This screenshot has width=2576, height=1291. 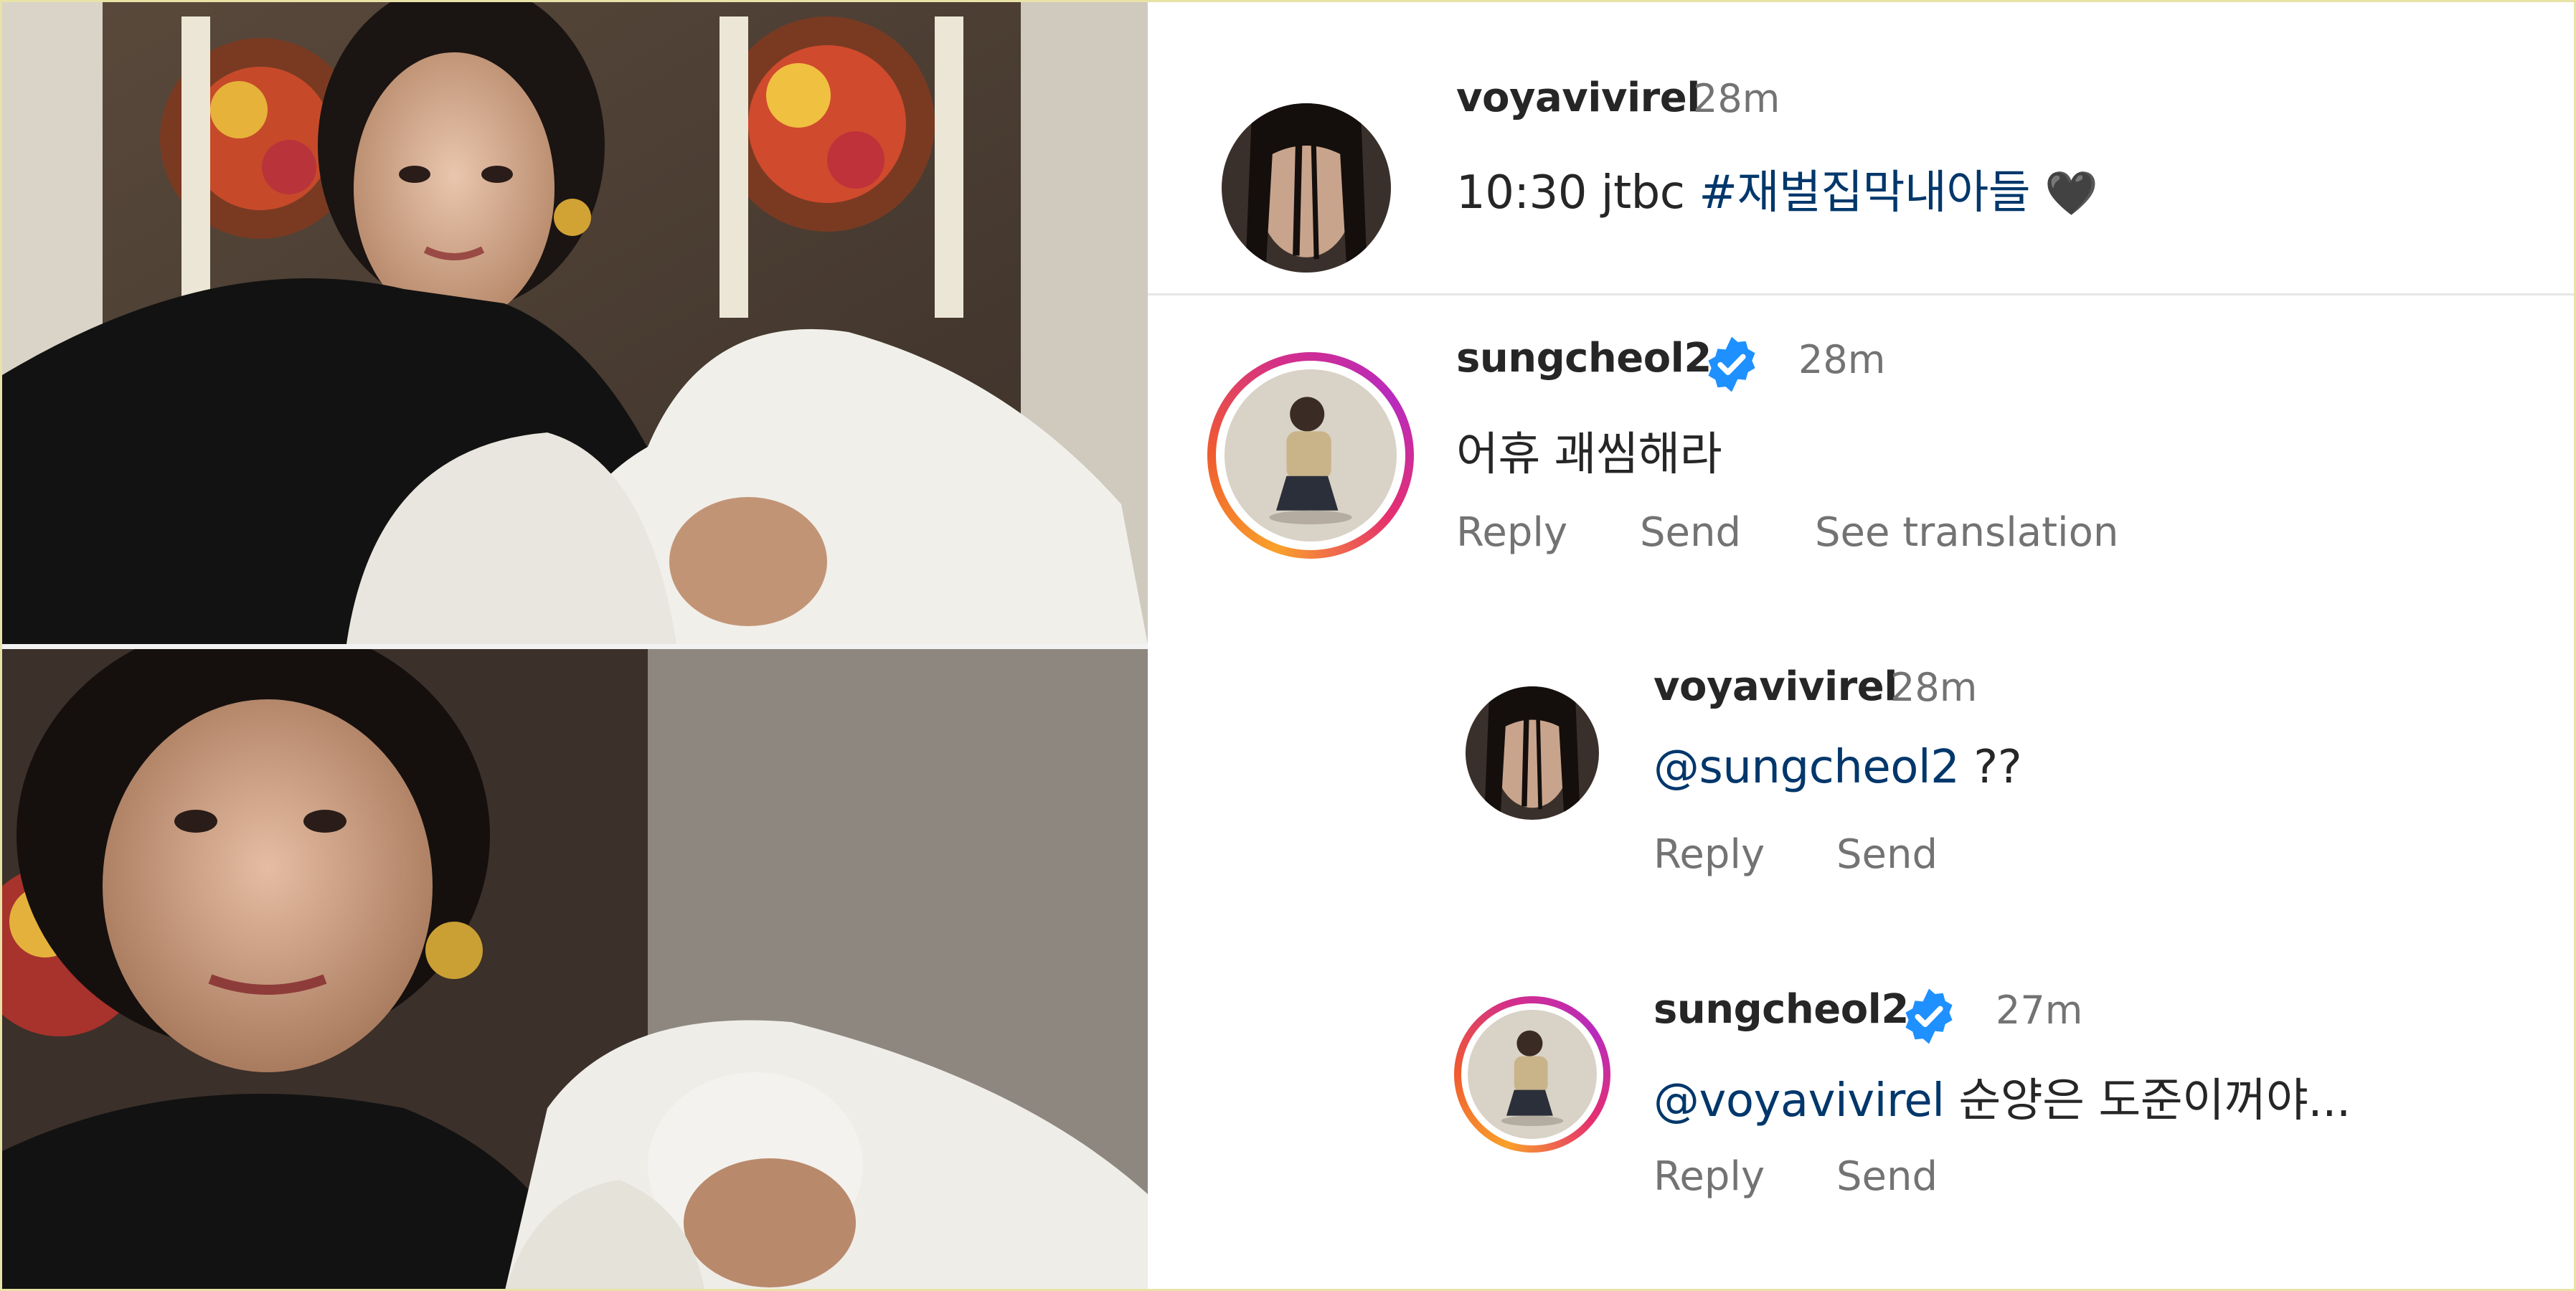 What do you see at coordinates (1934, 687) in the screenshot?
I see `reply-timestamp: 28m` at bounding box center [1934, 687].